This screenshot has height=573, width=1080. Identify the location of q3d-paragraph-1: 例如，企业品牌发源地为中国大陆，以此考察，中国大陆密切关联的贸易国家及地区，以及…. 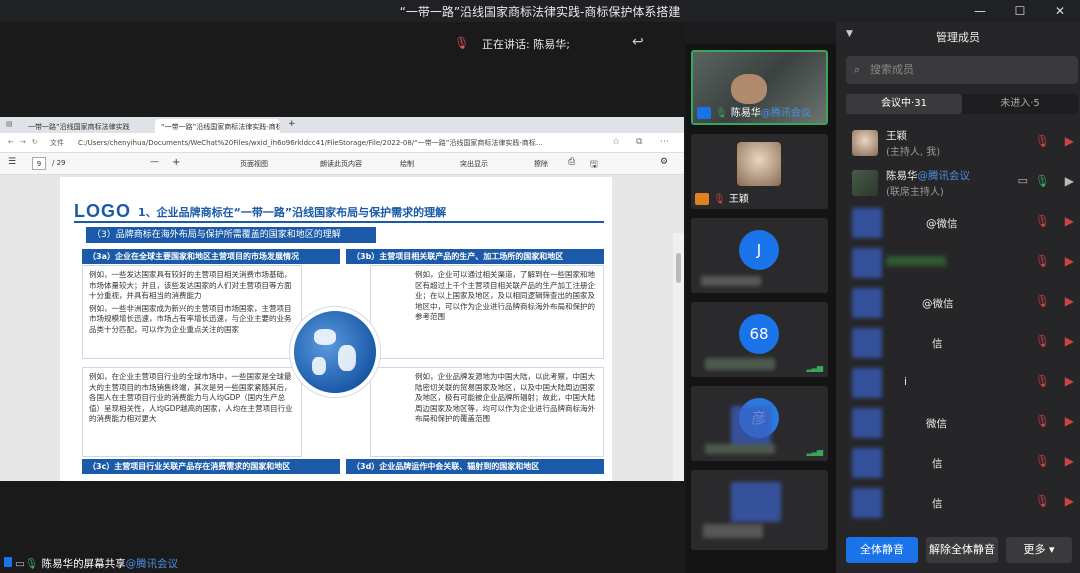
(505, 397).